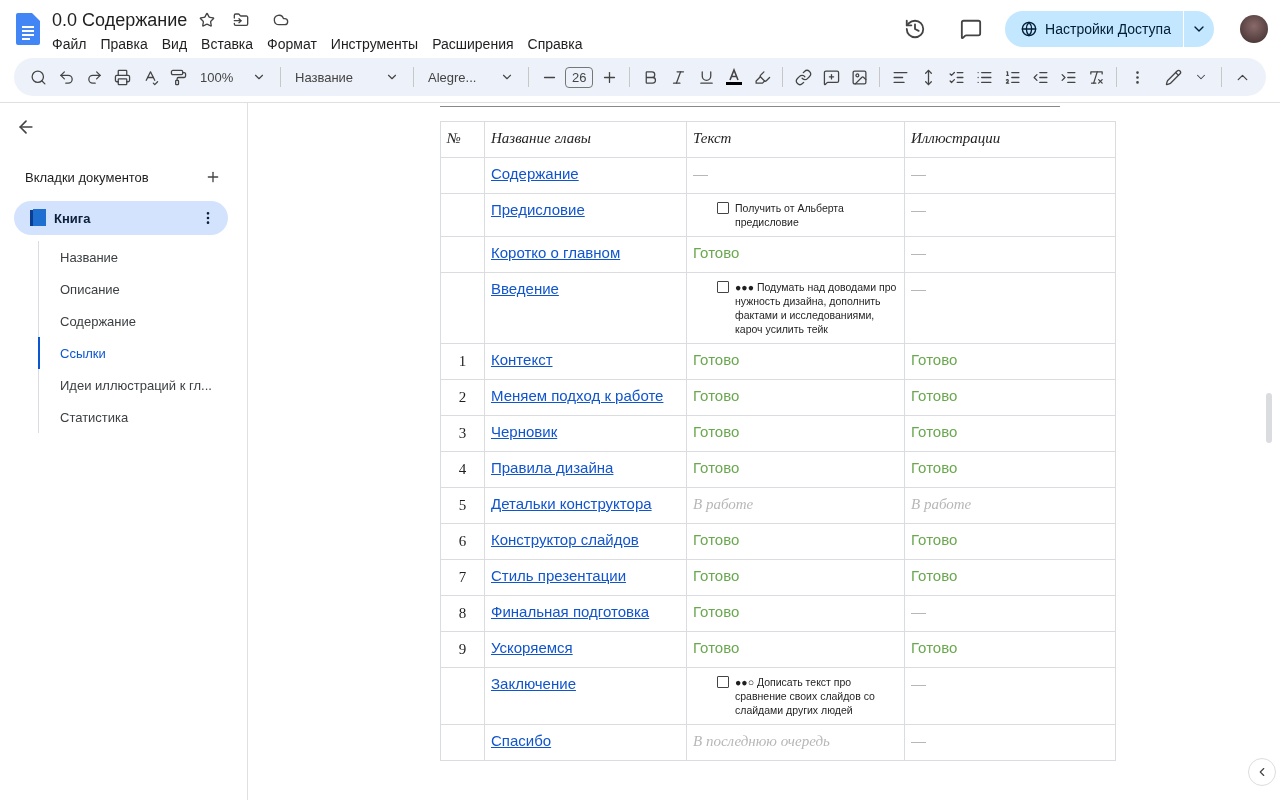  I want to click on document-tab: Книга, so click(121, 218).